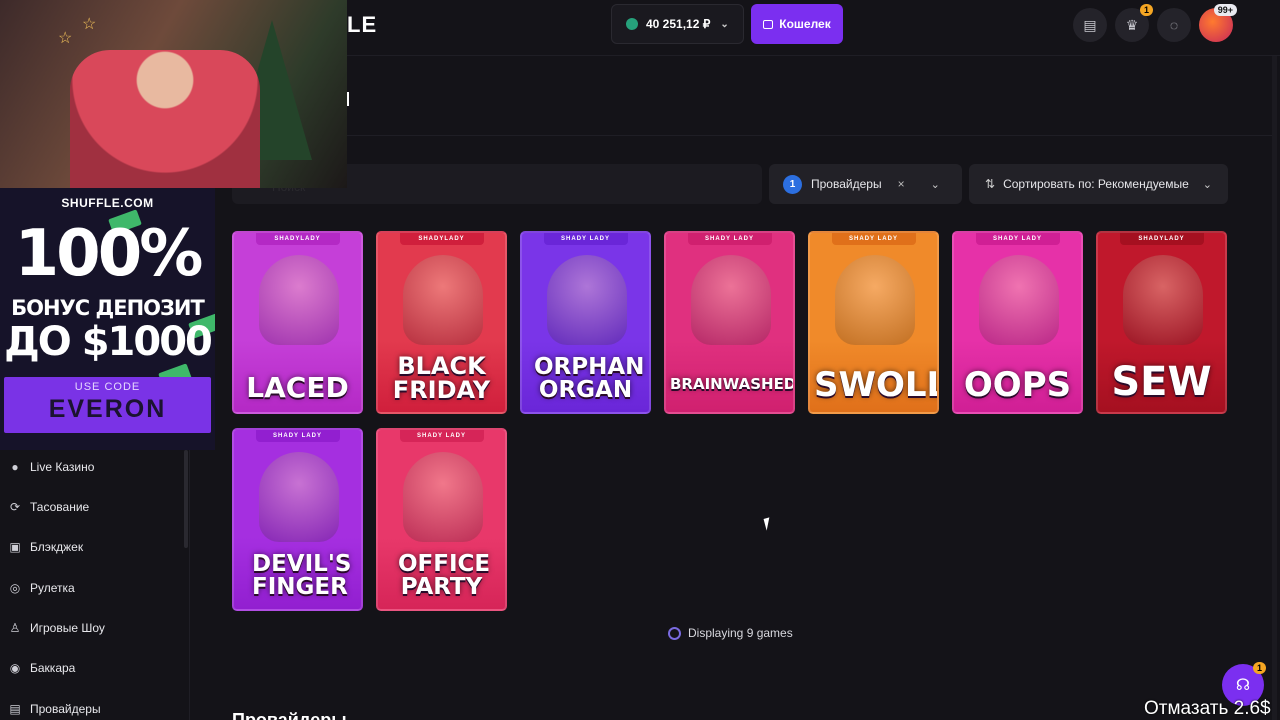  I want to click on balance-selector: 40 251,12 ₽ ⌄, so click(677, 24).